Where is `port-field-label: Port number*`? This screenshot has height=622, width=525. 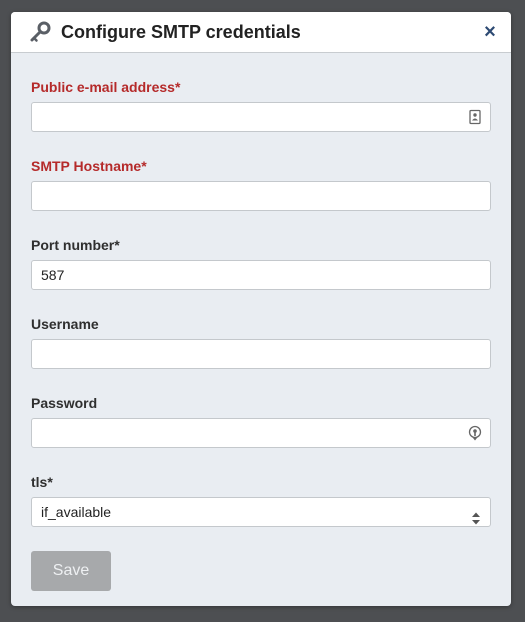 port-field-label: Port number* is located at coordinates (75, 245).